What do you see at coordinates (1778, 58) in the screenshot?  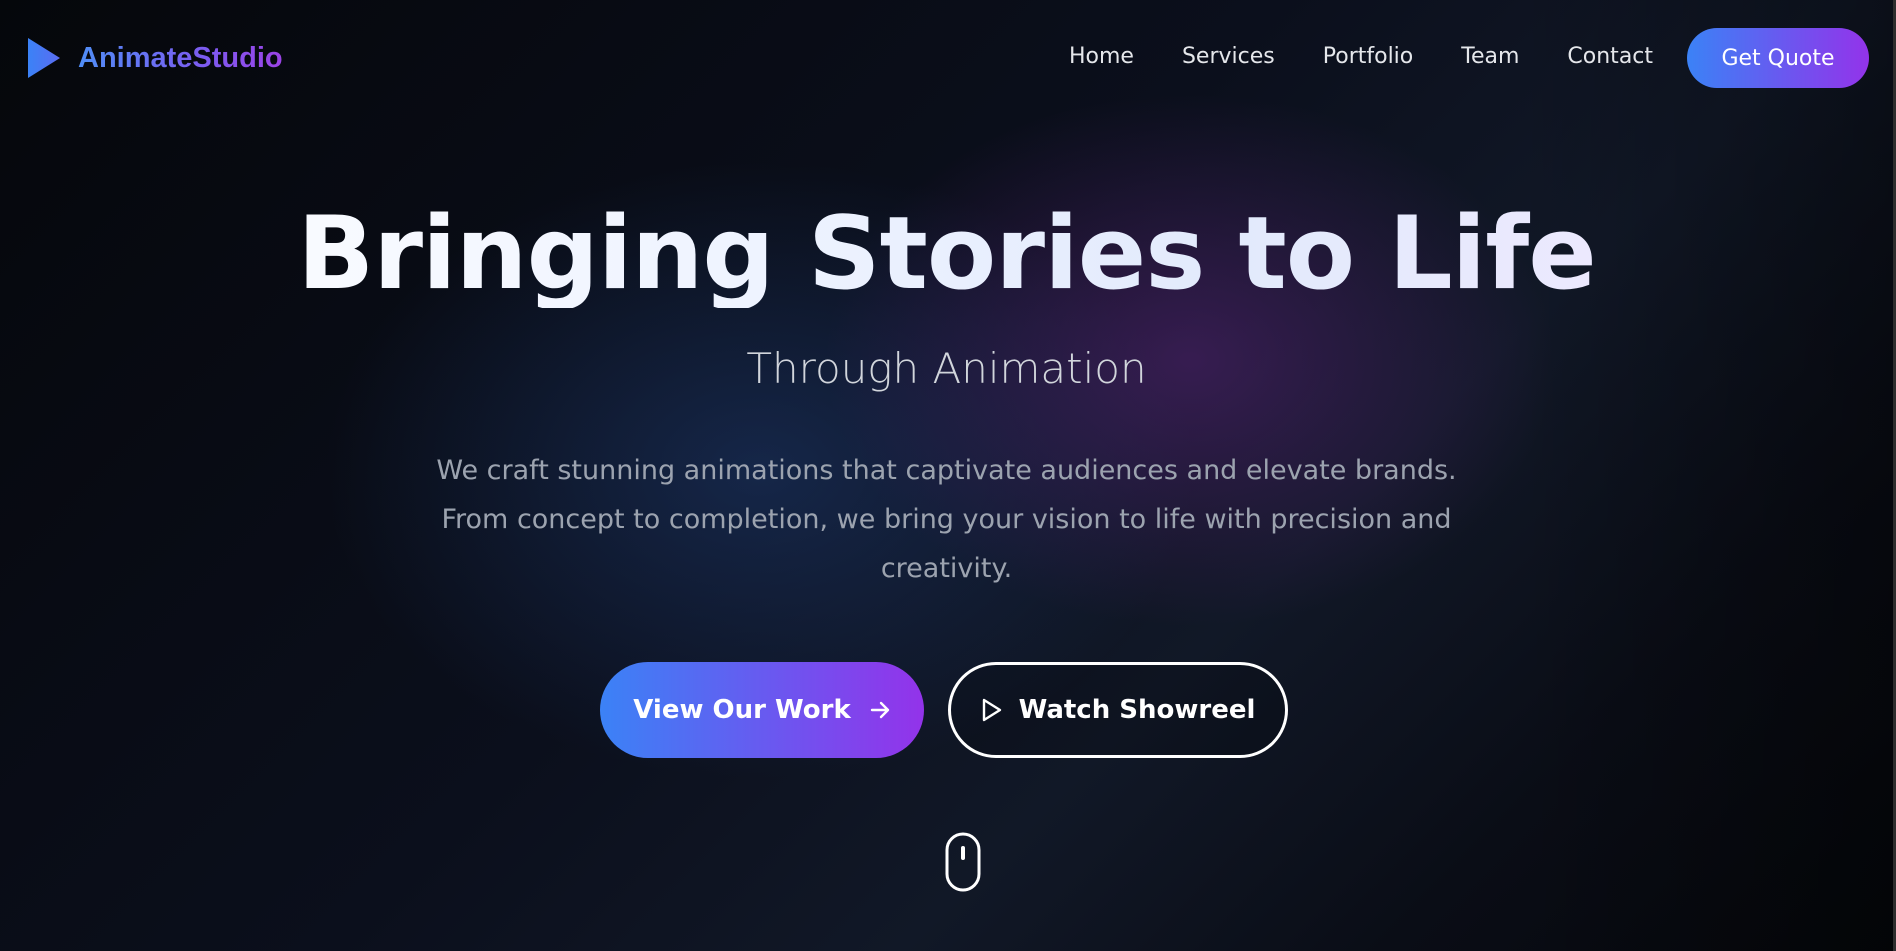 I see `get-quote-button: Get Quote` at bounding box center [1778, 58].